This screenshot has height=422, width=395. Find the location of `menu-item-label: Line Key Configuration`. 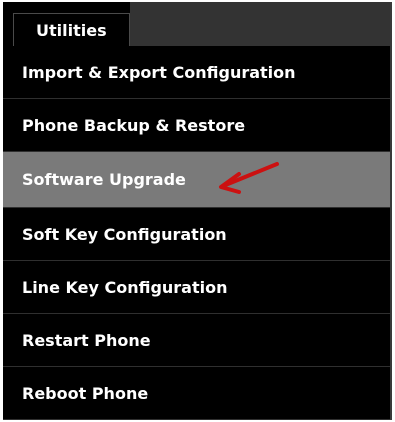

menu-item-label: Line Key Configuration is located at coordinates (125, 287).